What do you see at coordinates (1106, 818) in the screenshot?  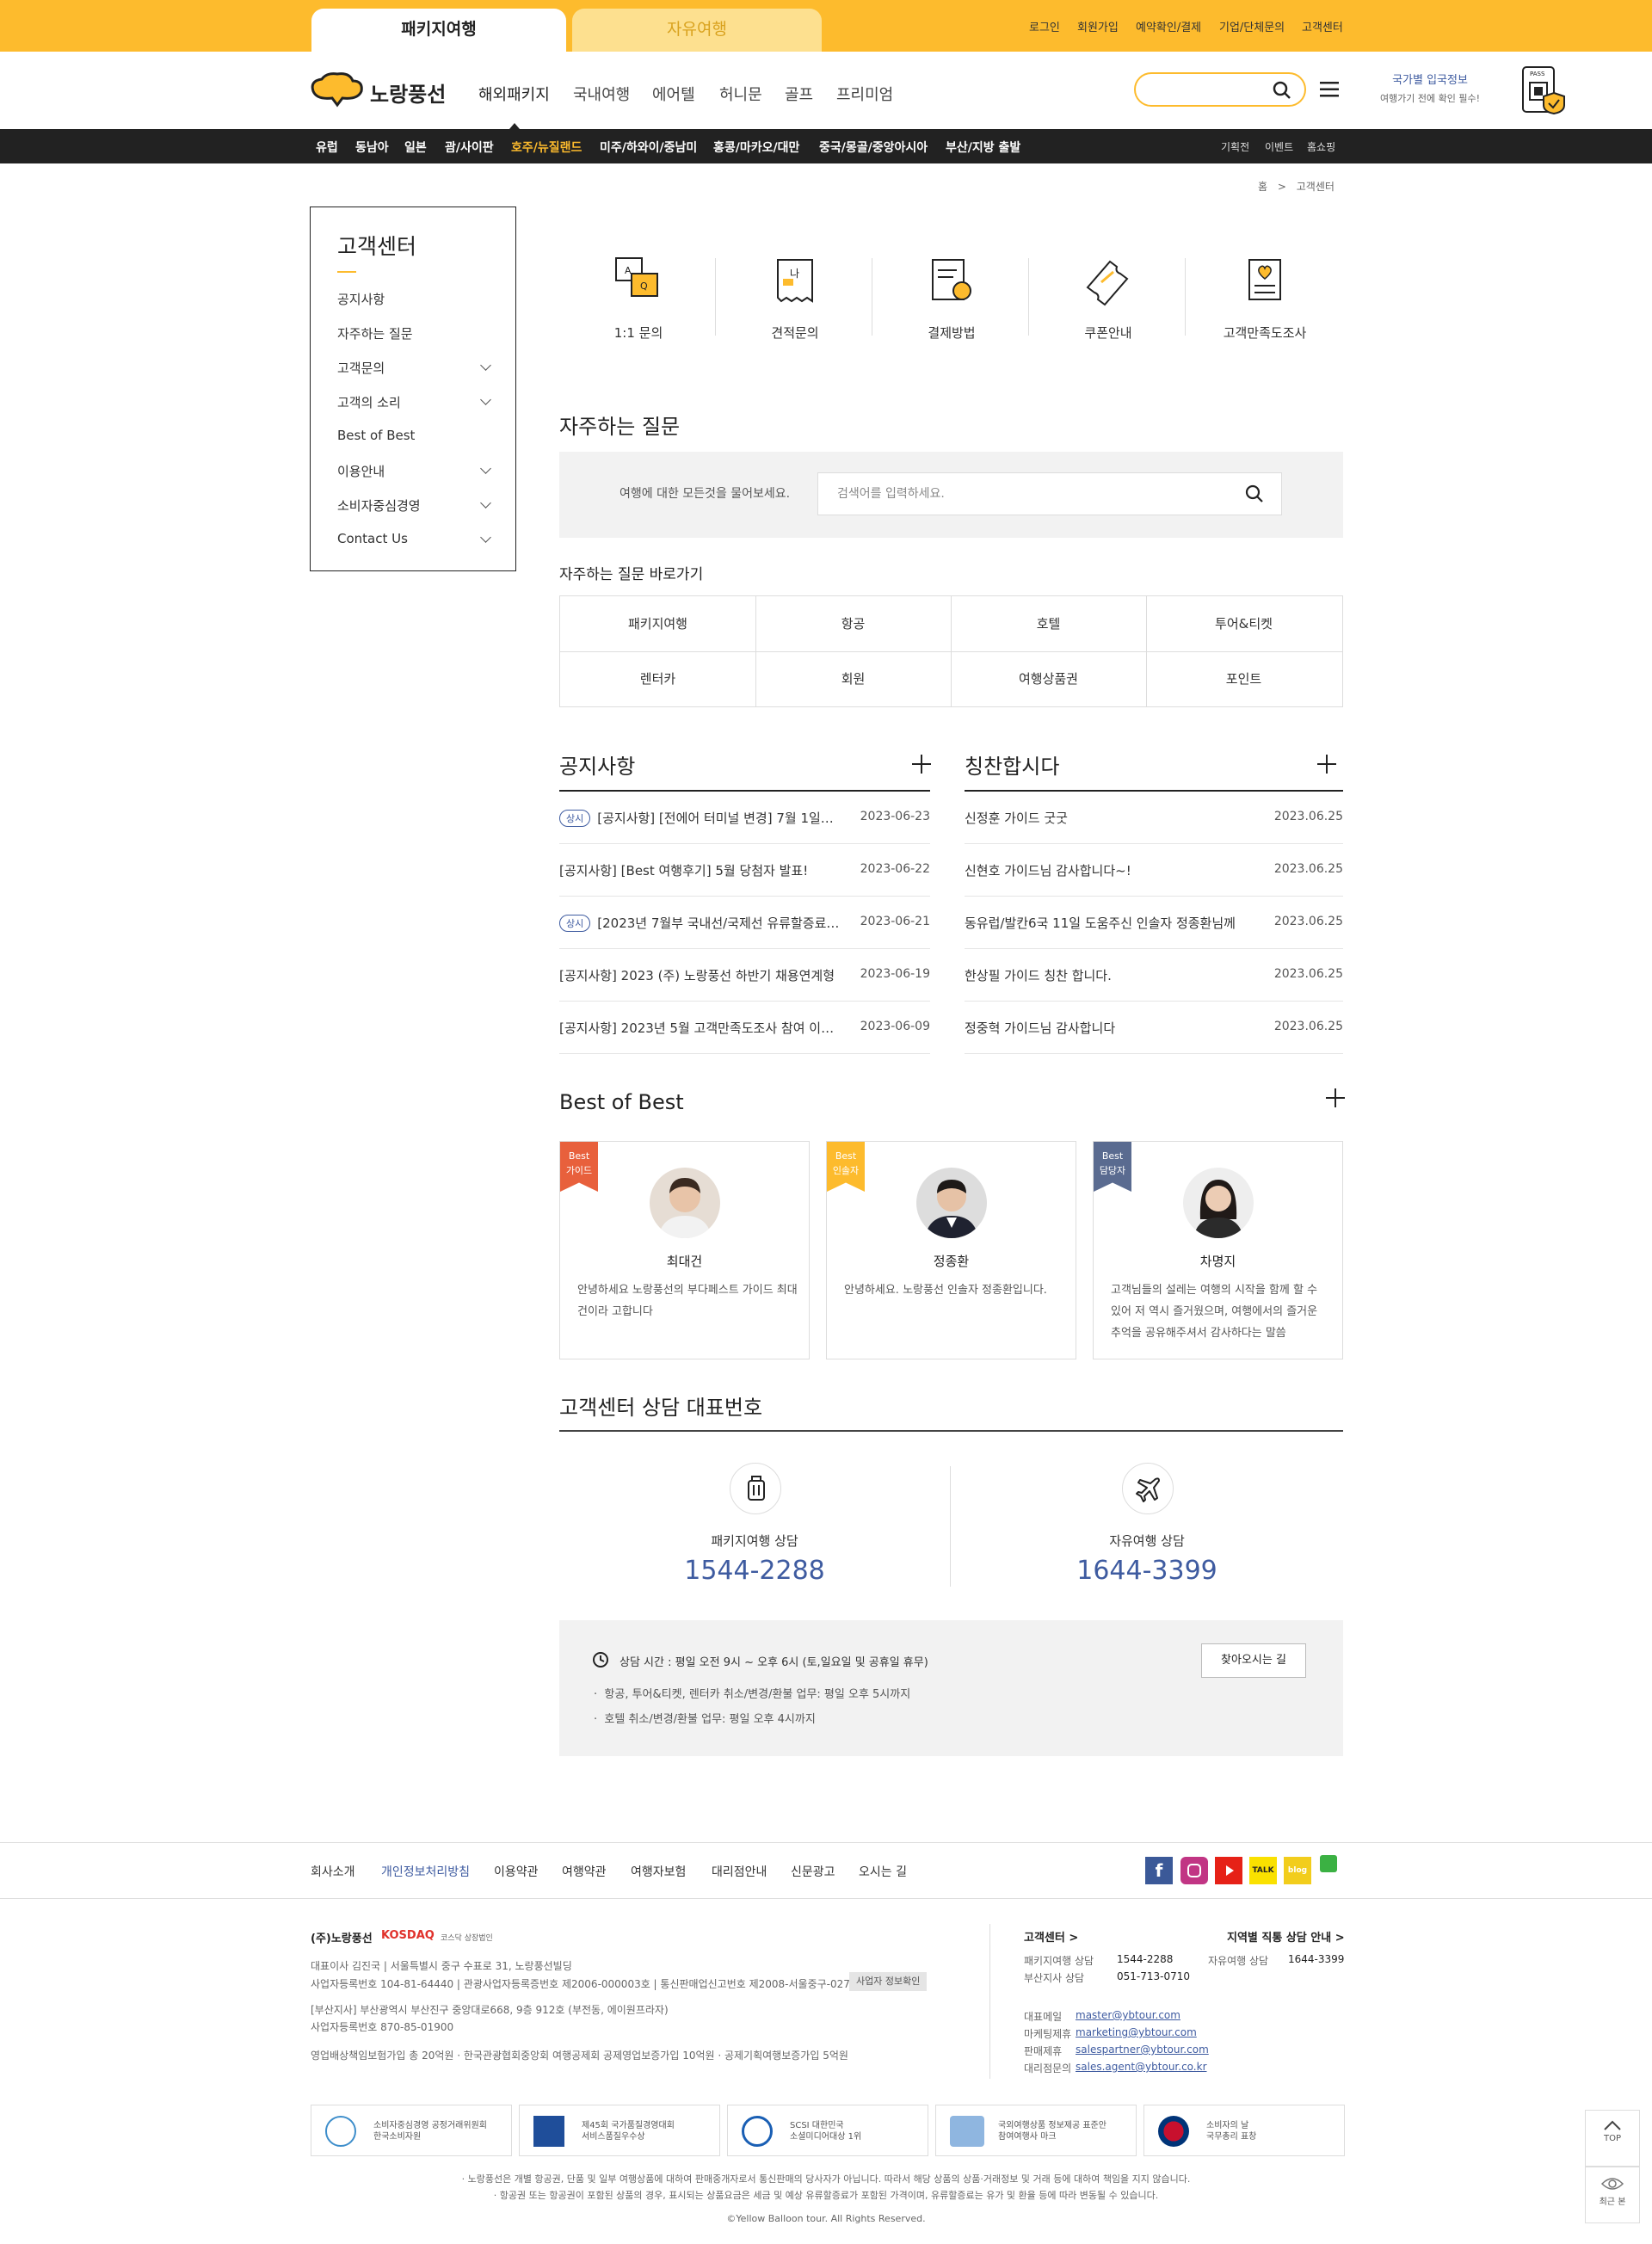 I see `praise-row-title: 신정훈 가이드 굿굿` at bounding box center [1106, 818].